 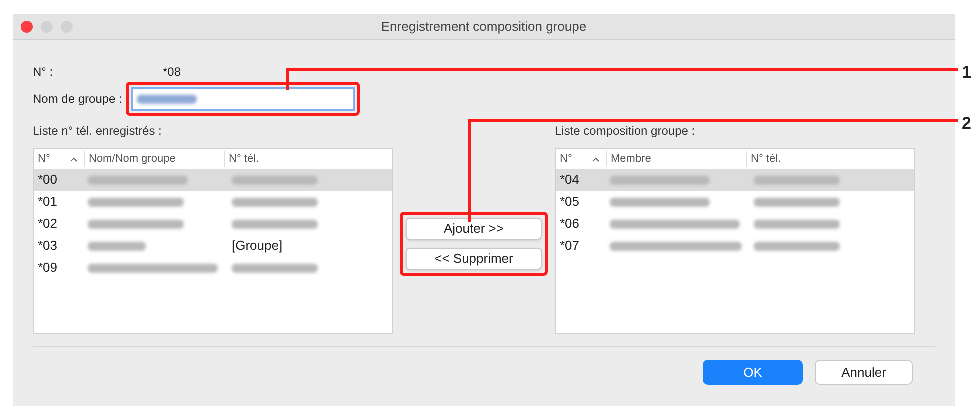 I want to click on close-icon, so click(x=27, y=26).